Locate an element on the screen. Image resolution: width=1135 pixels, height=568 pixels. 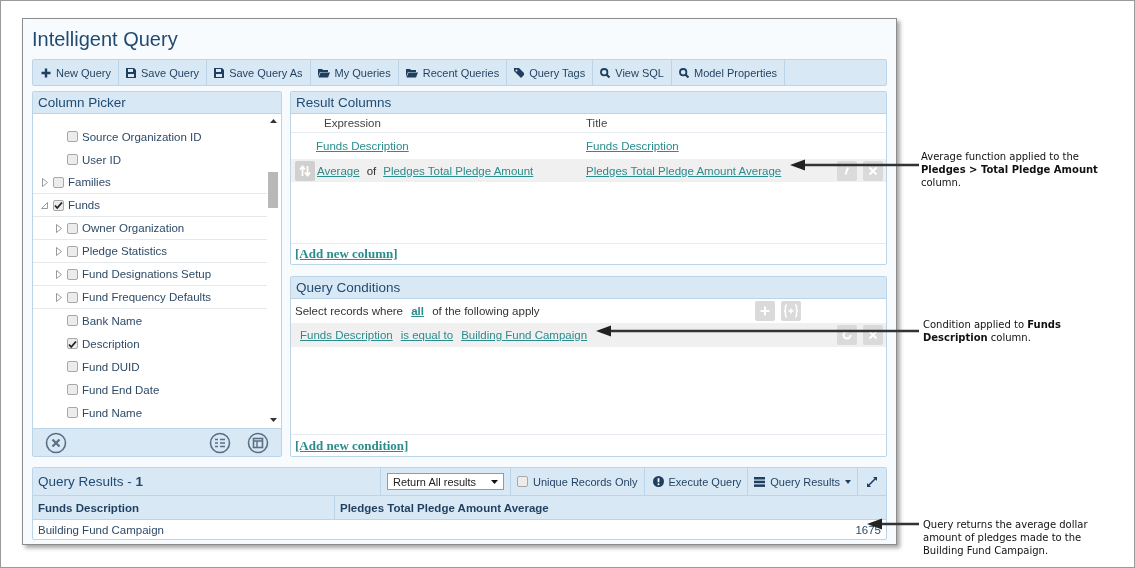
list-circle-icon is located at coordinates (220, 442).